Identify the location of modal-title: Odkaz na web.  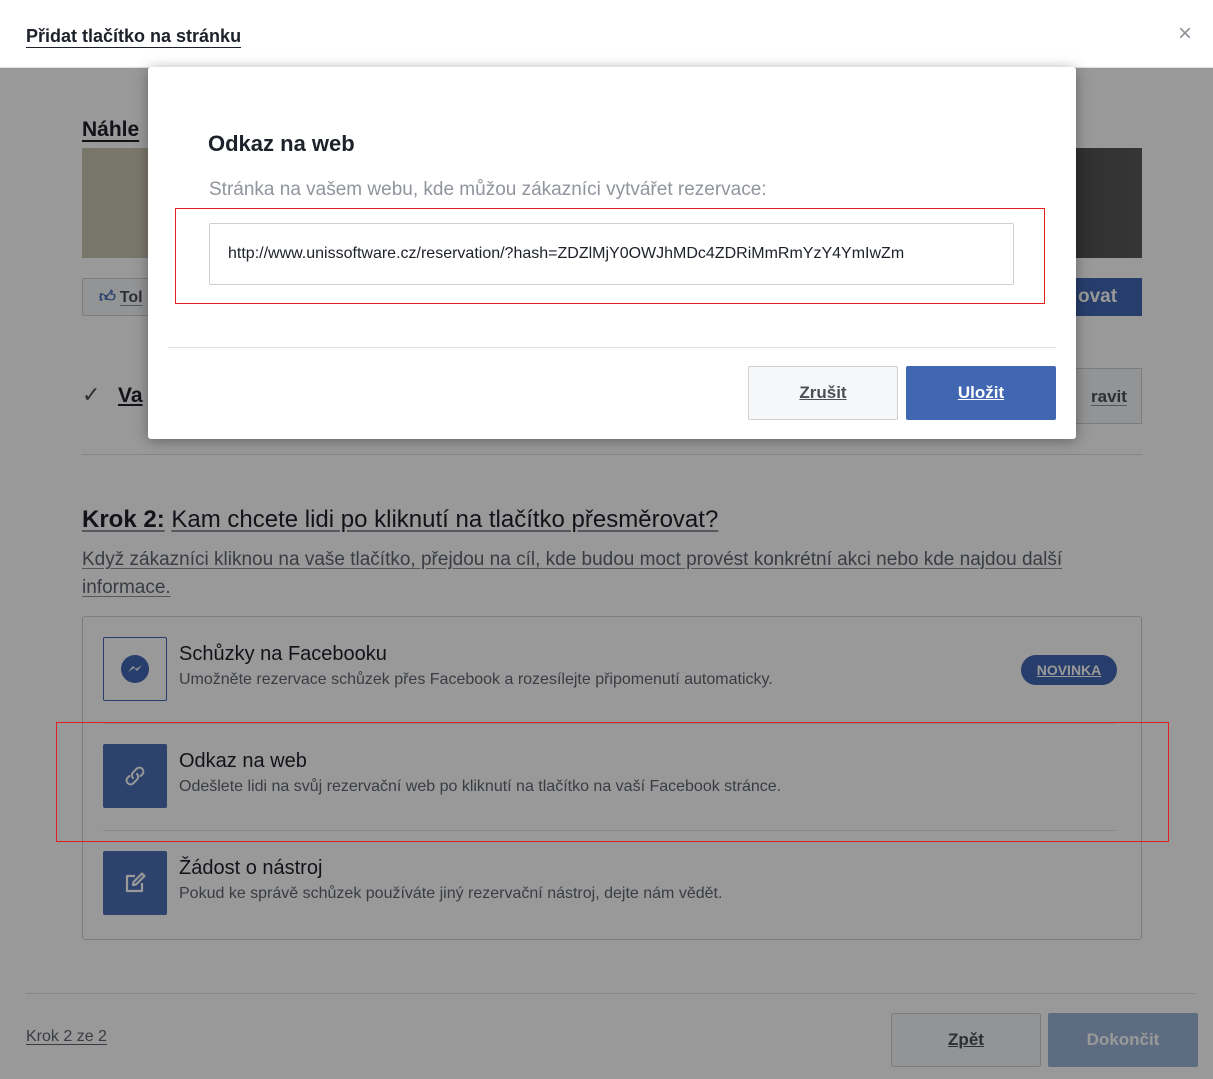
(281, 143).